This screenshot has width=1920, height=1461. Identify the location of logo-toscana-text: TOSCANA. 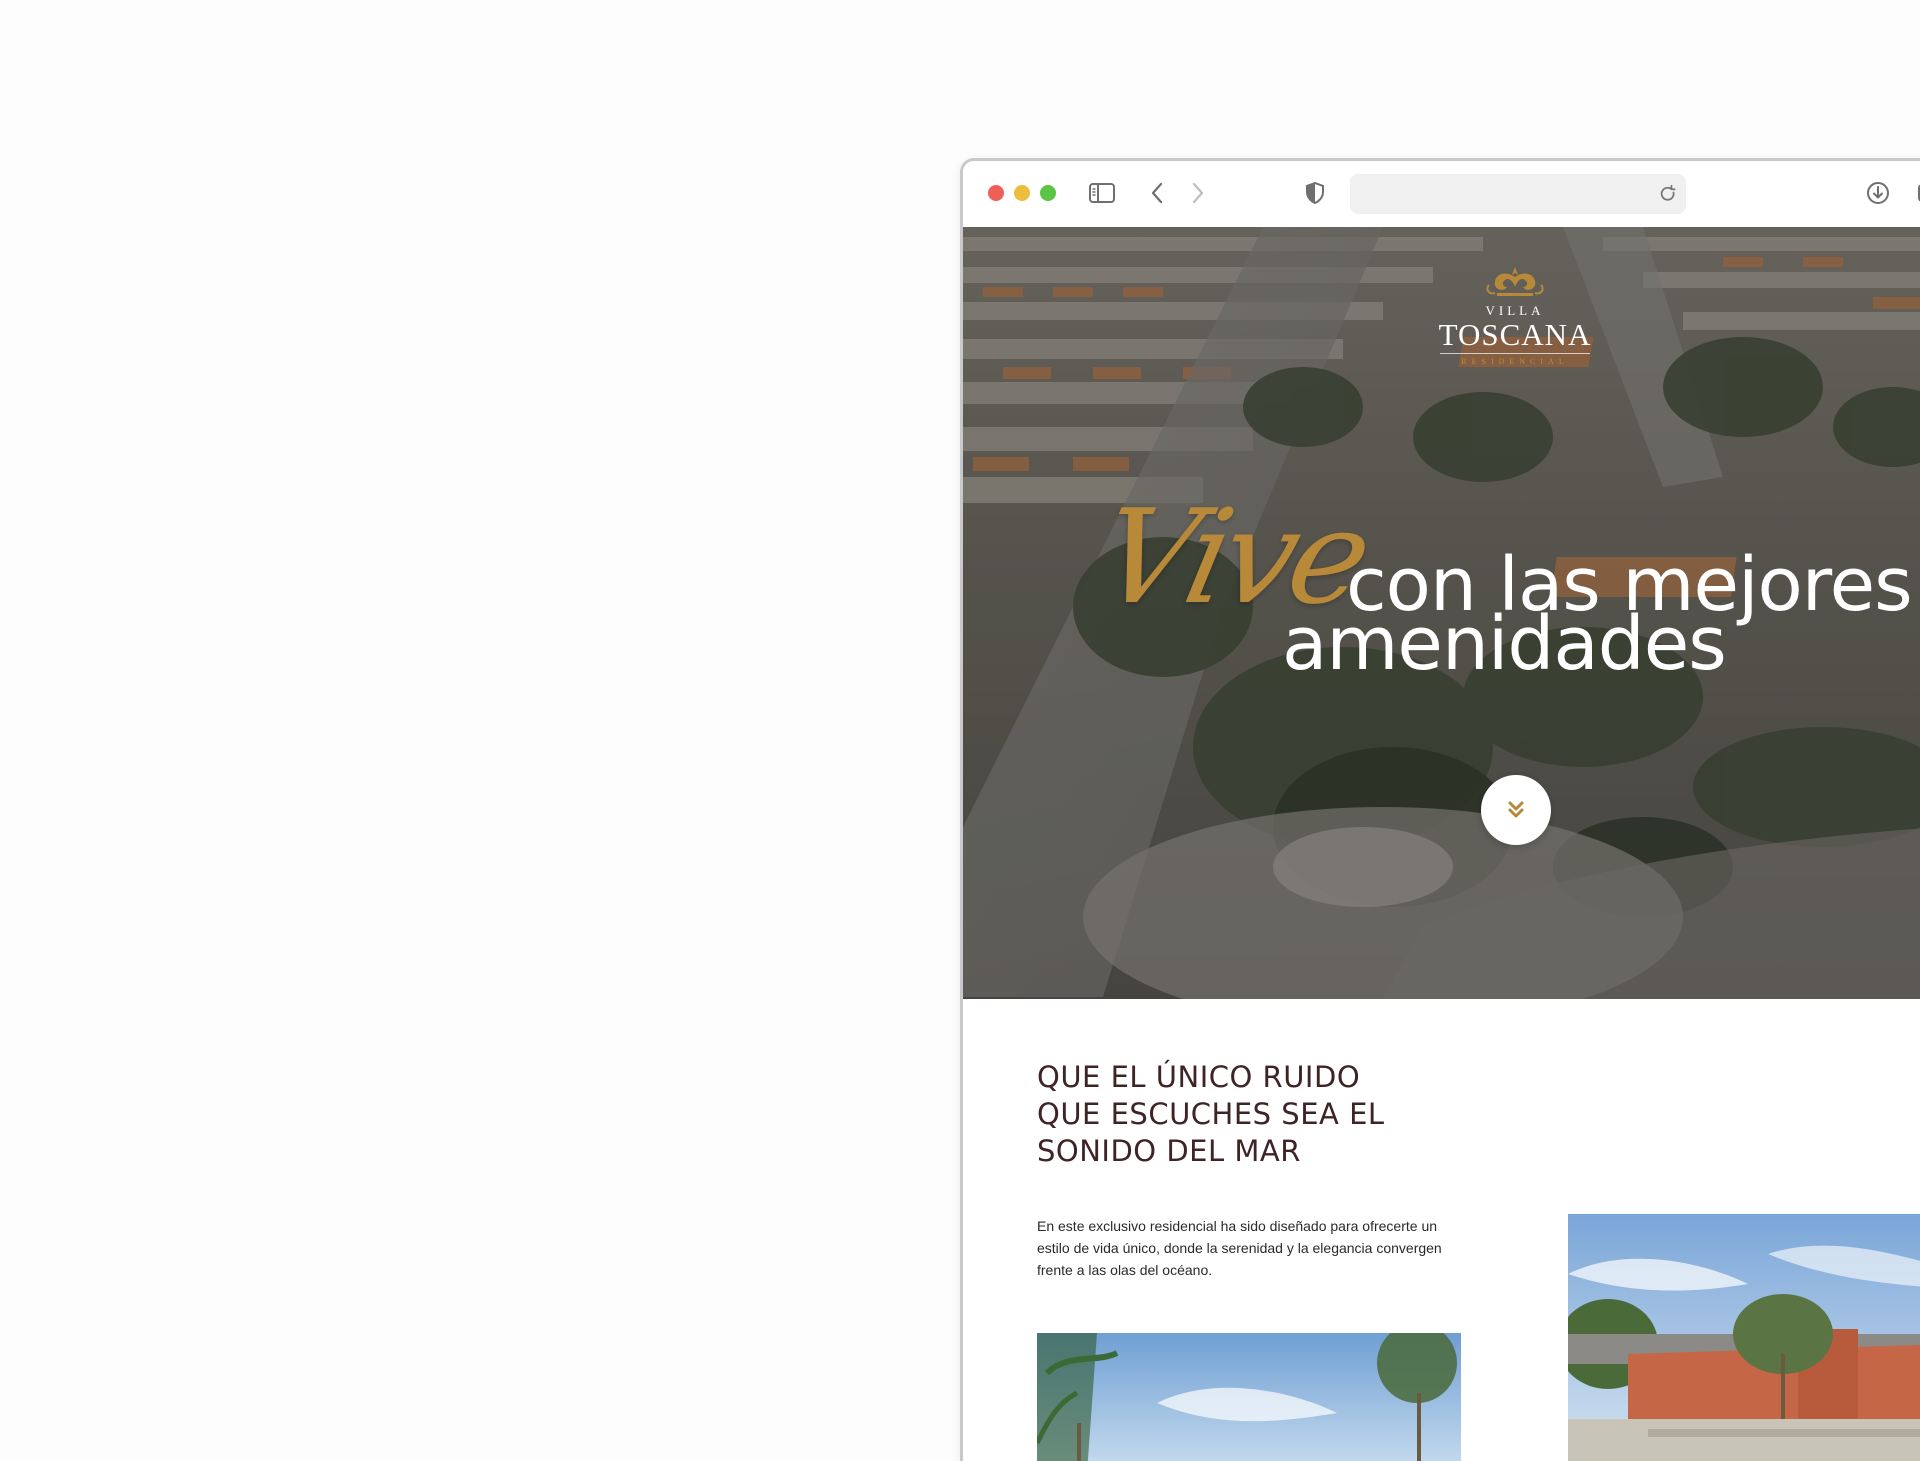
(1515, 334).